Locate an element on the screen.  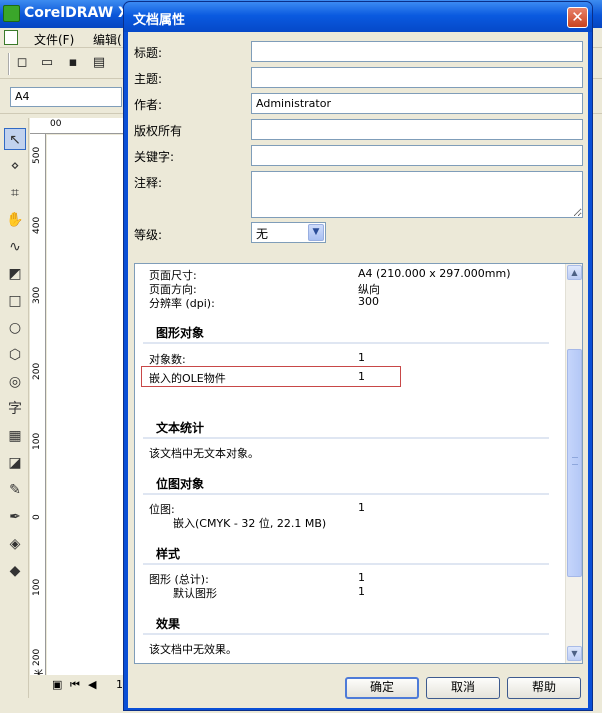
info-row: 嵌入的OLE物件 1 is located at coordinates (257, 377).